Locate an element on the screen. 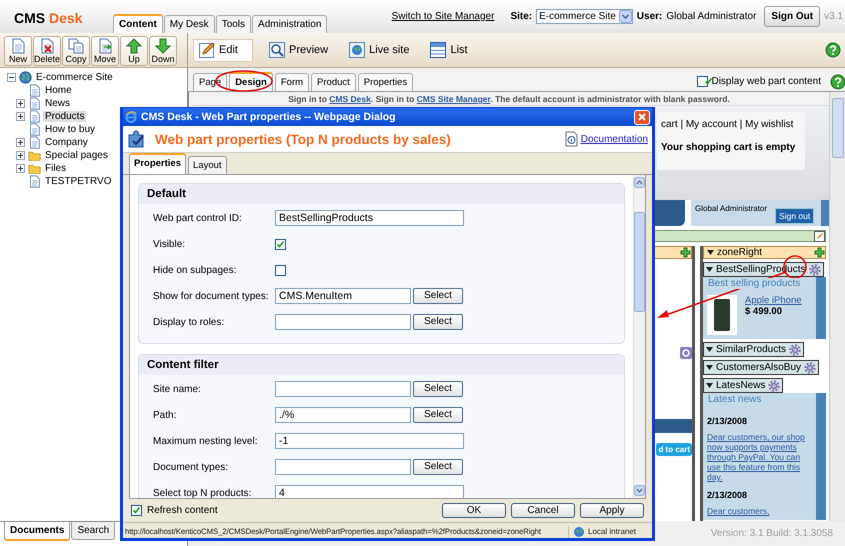  field-label: Hide on subpages: is located at coordinates (195, 270).